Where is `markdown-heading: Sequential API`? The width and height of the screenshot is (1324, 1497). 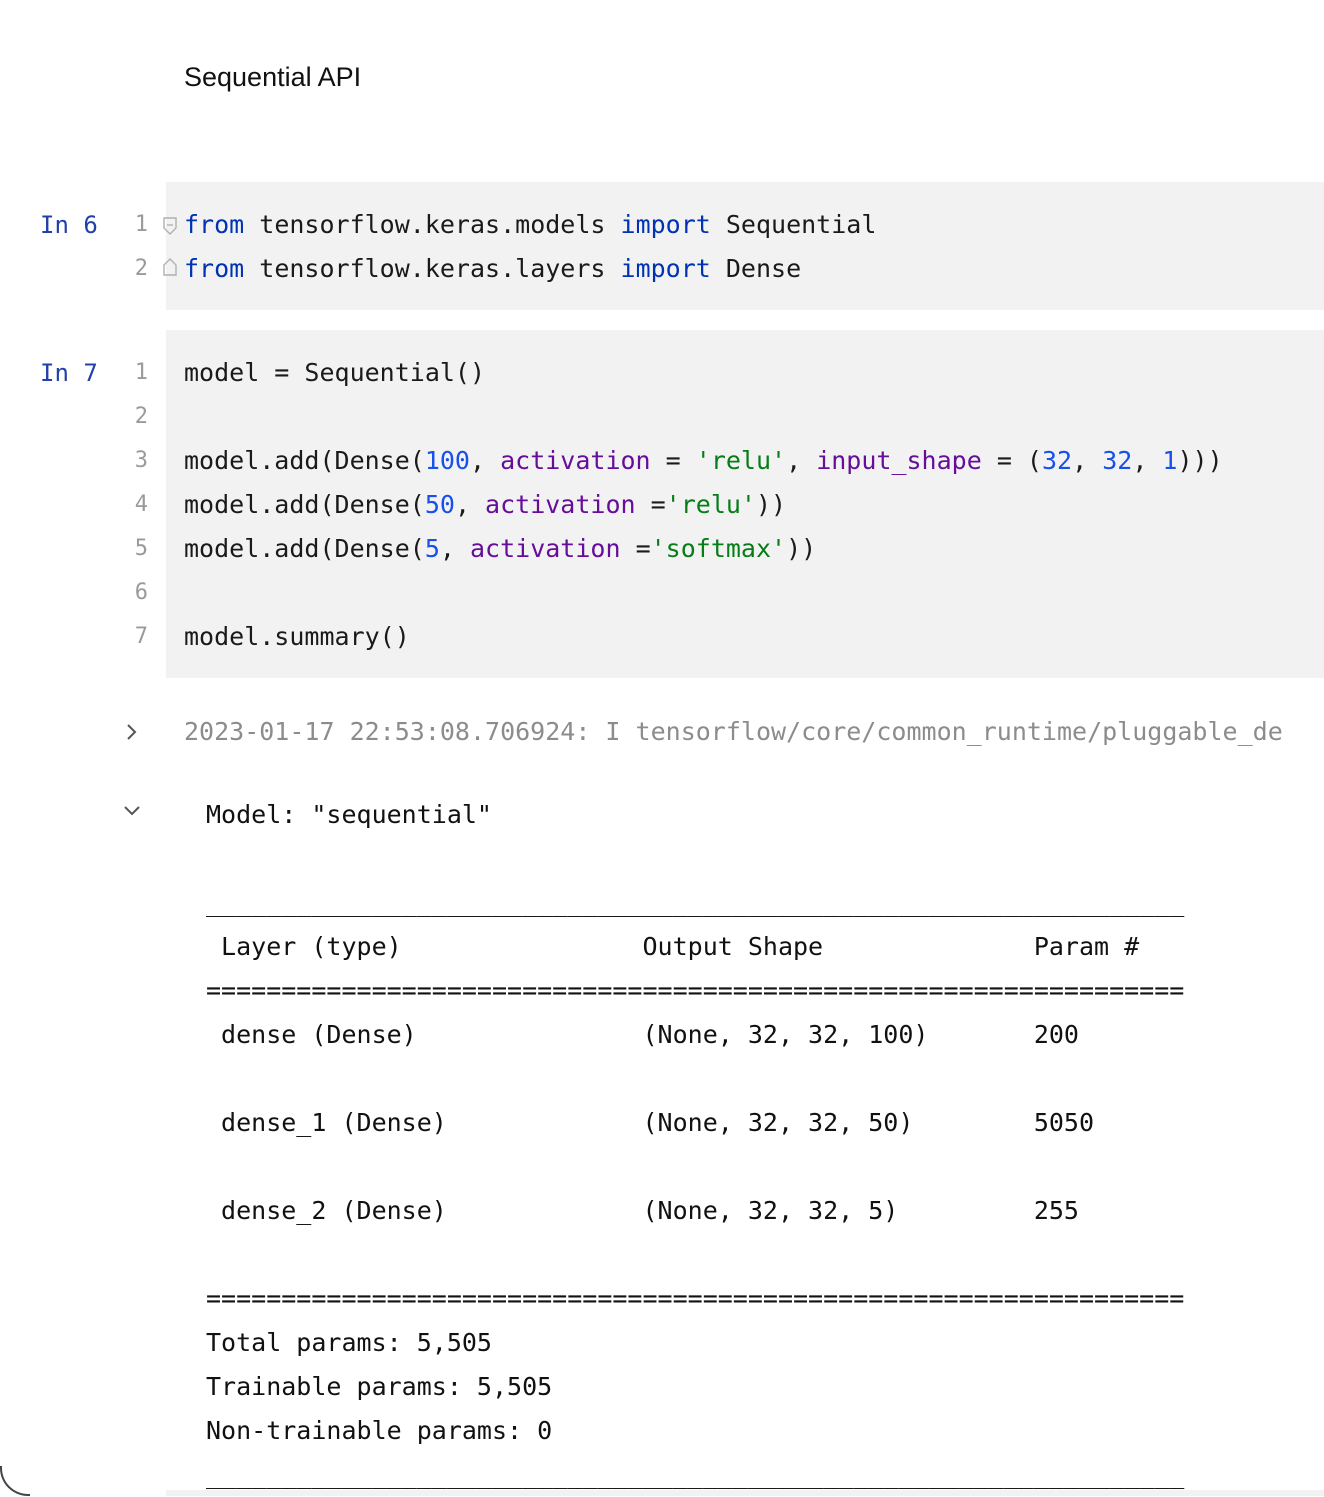
markdown-heading: Sequential API is located at coordinates (273, 77).